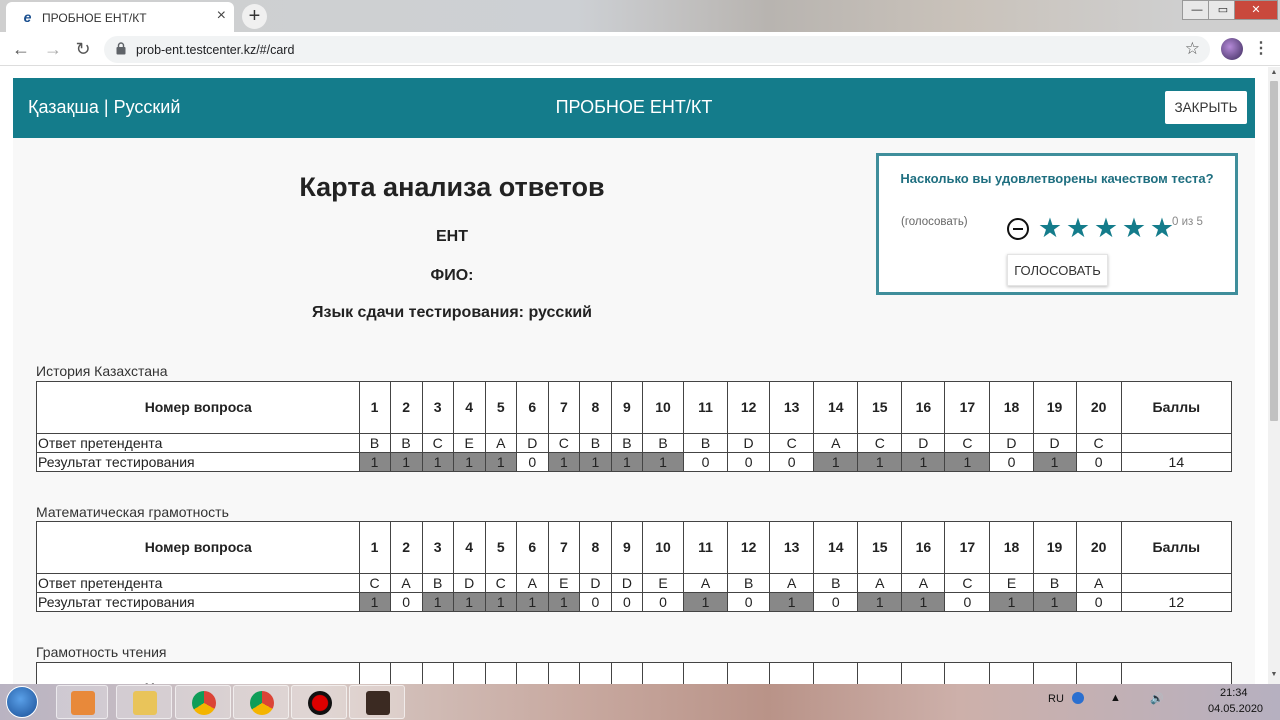 This screenshot has height=720, width=1280. I want to click on volume-icon: 🔊, so click(1157, 698).